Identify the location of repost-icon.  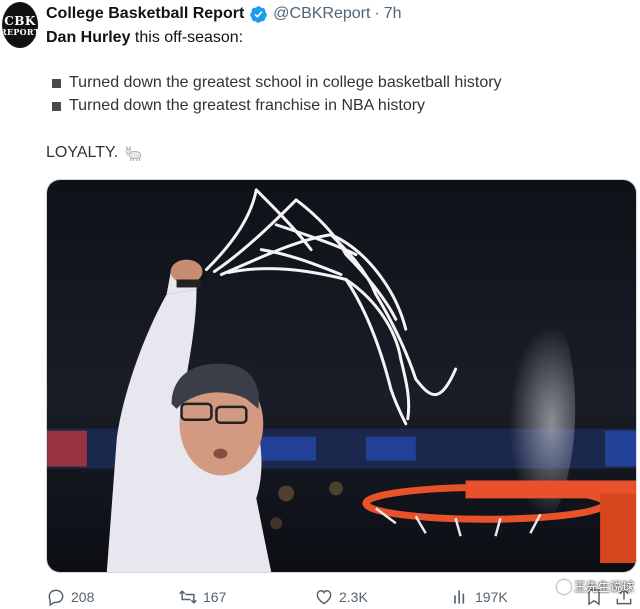
(188, 597).